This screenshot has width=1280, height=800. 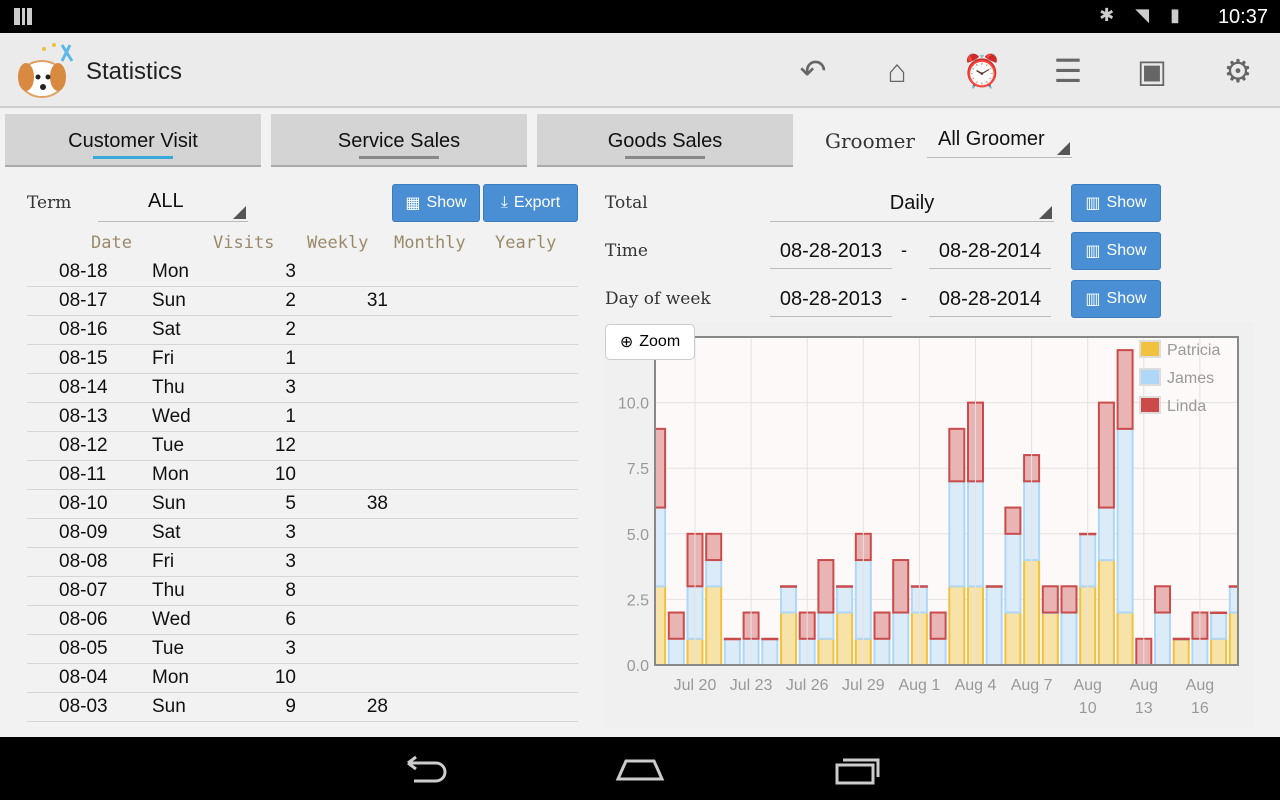 I want to click on visits-cell: 5, so click(x=290, y=503).